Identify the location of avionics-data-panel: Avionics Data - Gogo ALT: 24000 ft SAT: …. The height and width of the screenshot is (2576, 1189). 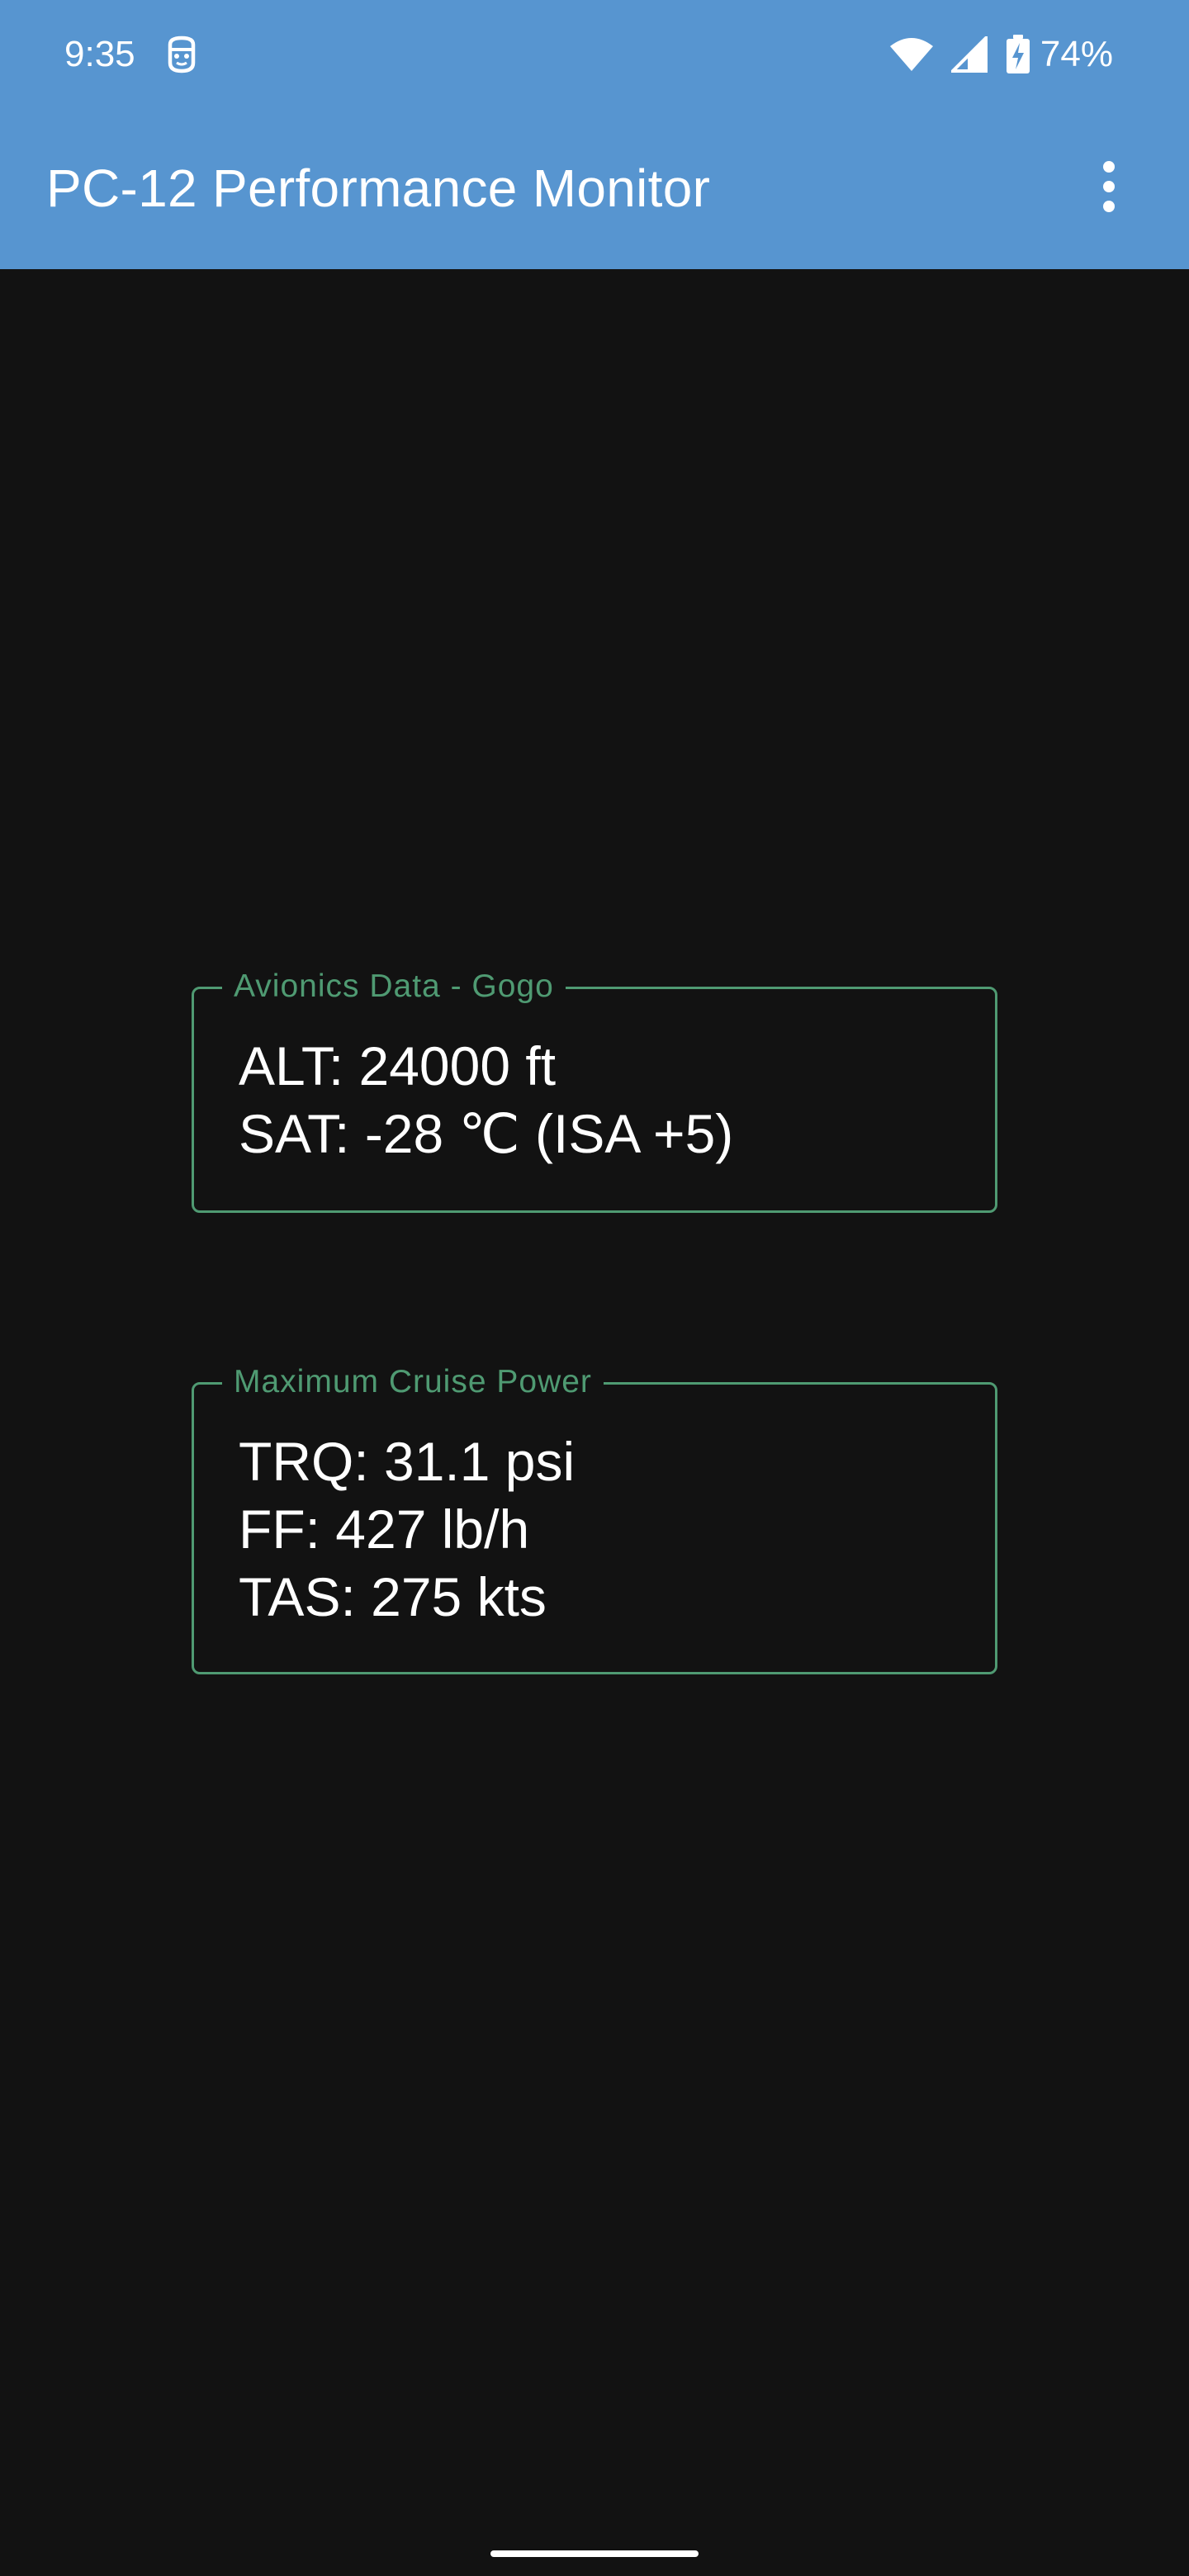
(594, 1089).